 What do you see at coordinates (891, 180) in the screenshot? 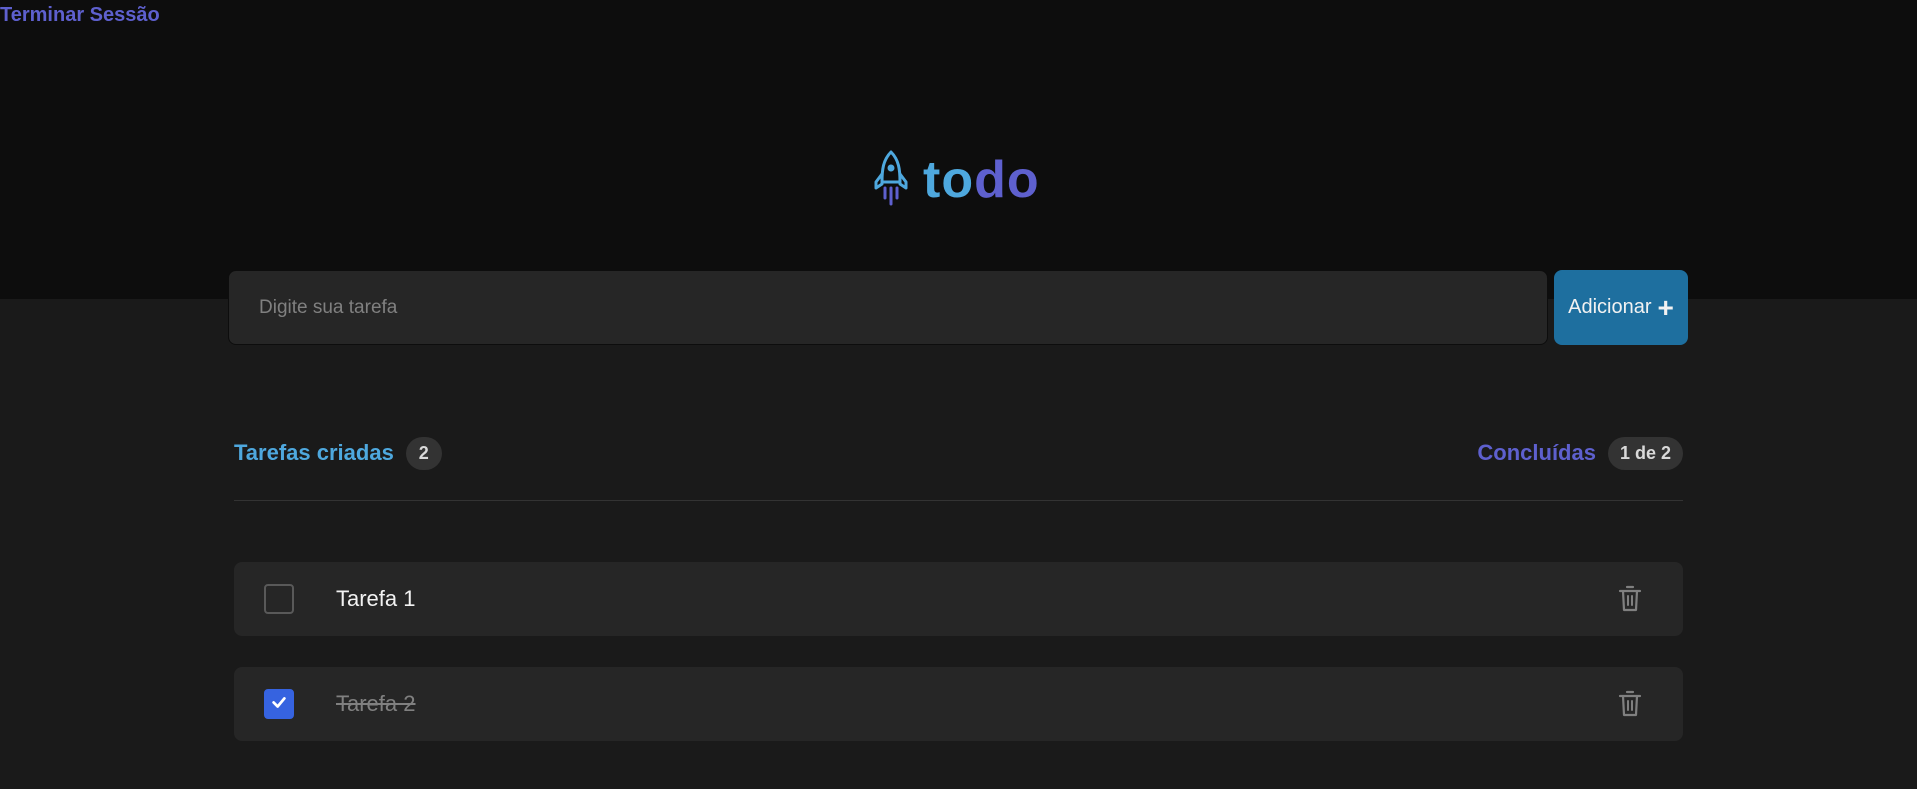
I see `rocket-icon` at bounding box center [891, 180].